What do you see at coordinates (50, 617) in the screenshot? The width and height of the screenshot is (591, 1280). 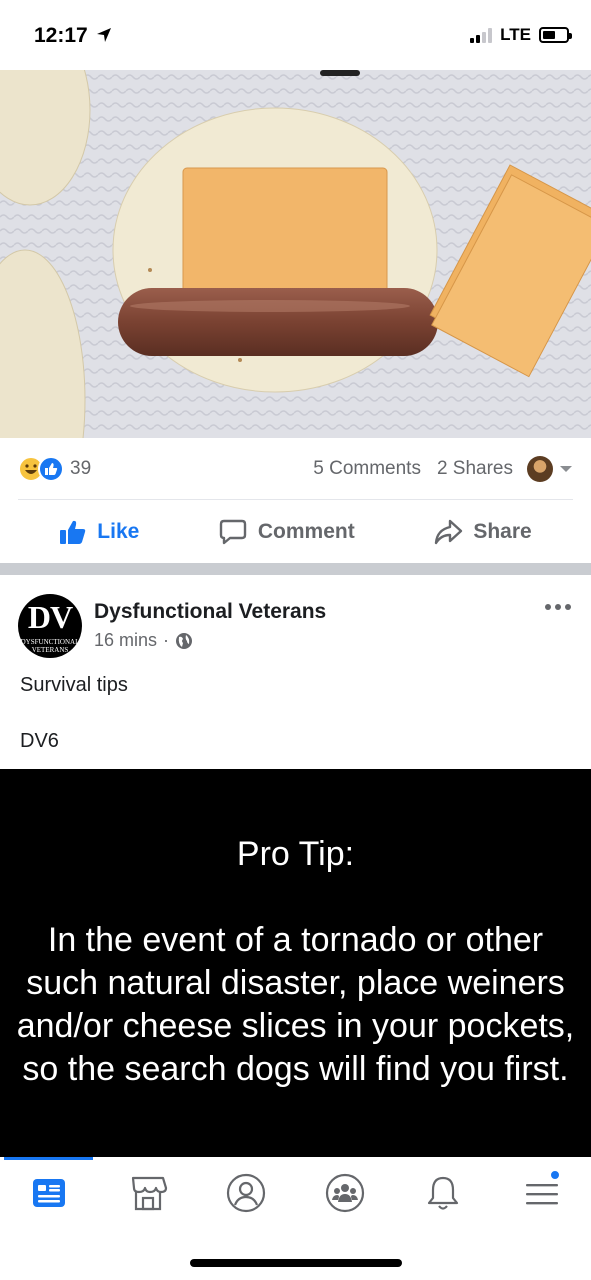 I see `avatar-logo-text: DV` at bounding box center [50, 617].